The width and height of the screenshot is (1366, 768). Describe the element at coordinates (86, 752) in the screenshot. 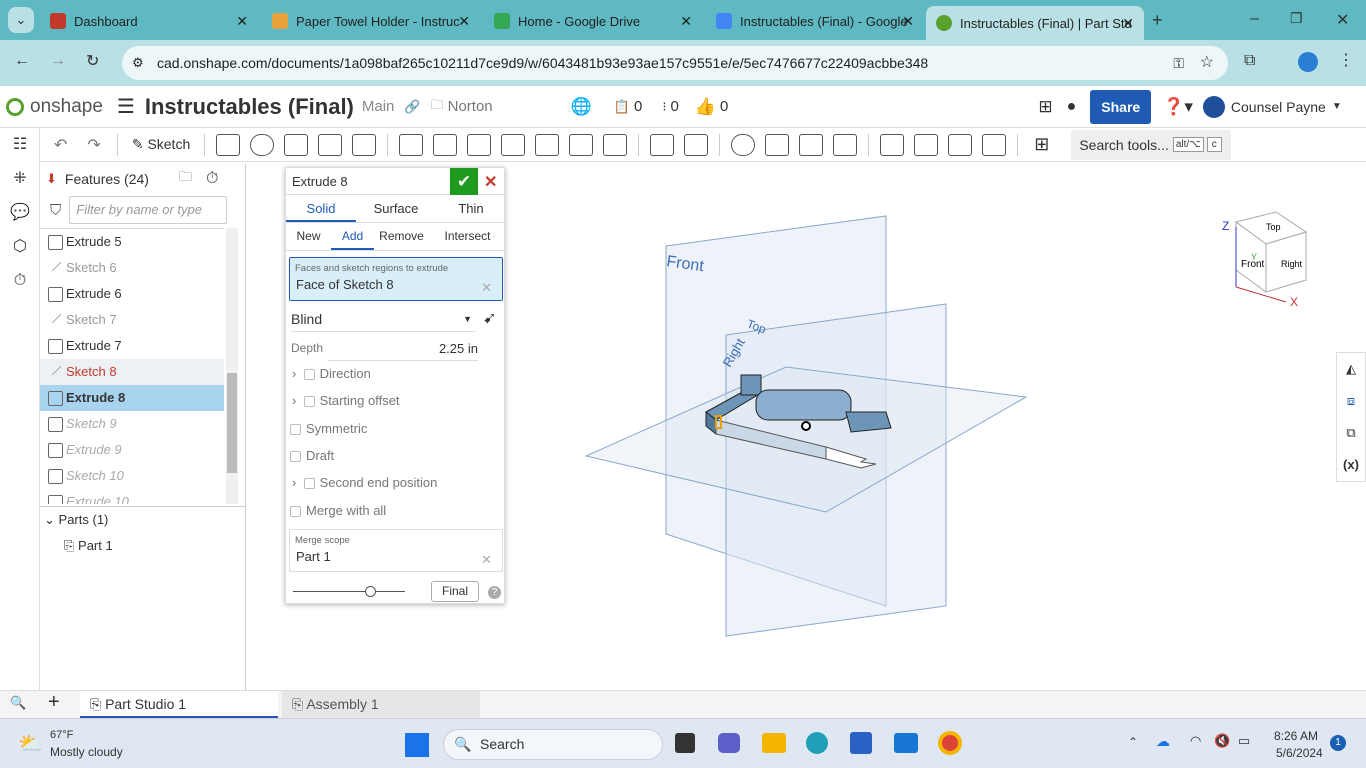

I see `weather-text: Mostly cloudy` at that location.